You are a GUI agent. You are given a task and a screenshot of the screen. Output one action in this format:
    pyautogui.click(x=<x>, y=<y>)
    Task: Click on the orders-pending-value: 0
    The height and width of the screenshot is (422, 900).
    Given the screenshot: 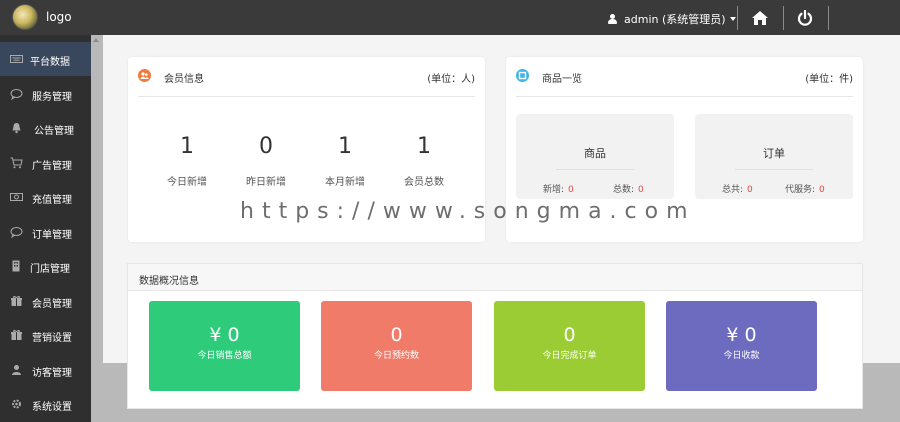 What is the action you would take?
    pyautogui.click(x=822, y=190)
    